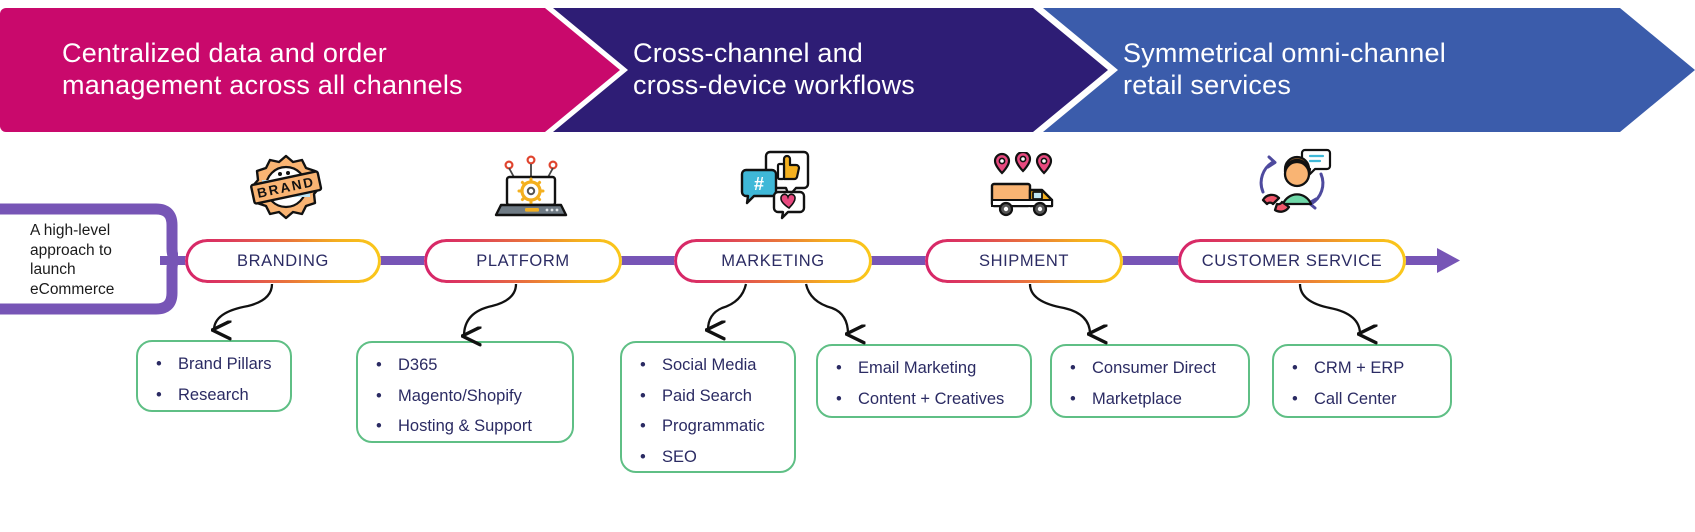 The width and height of the screenshot is (1695, 532). Describe the element at coordinates (707, 456) in the screenshot. I see `list-item: • SEO` at that location.